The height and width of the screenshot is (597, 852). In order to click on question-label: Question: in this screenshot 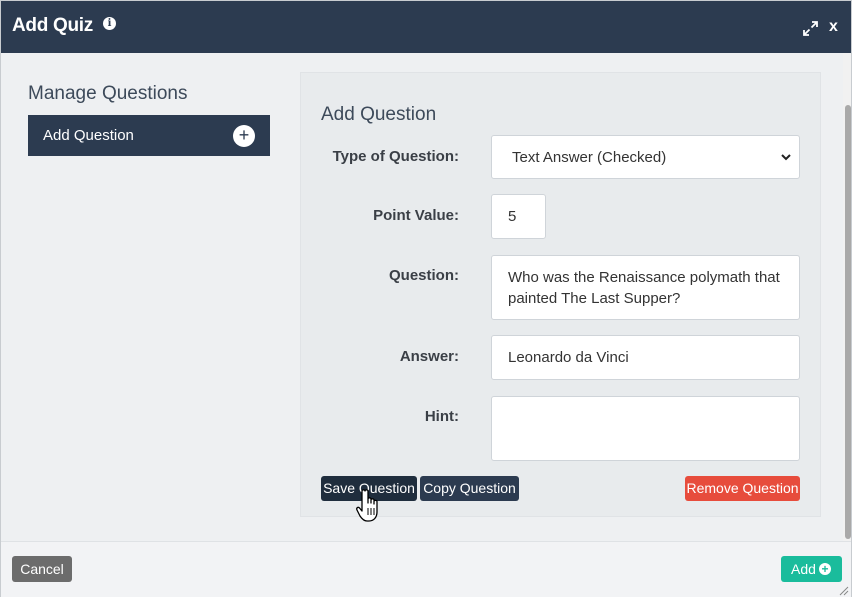, I will do `click(424, 275)`.